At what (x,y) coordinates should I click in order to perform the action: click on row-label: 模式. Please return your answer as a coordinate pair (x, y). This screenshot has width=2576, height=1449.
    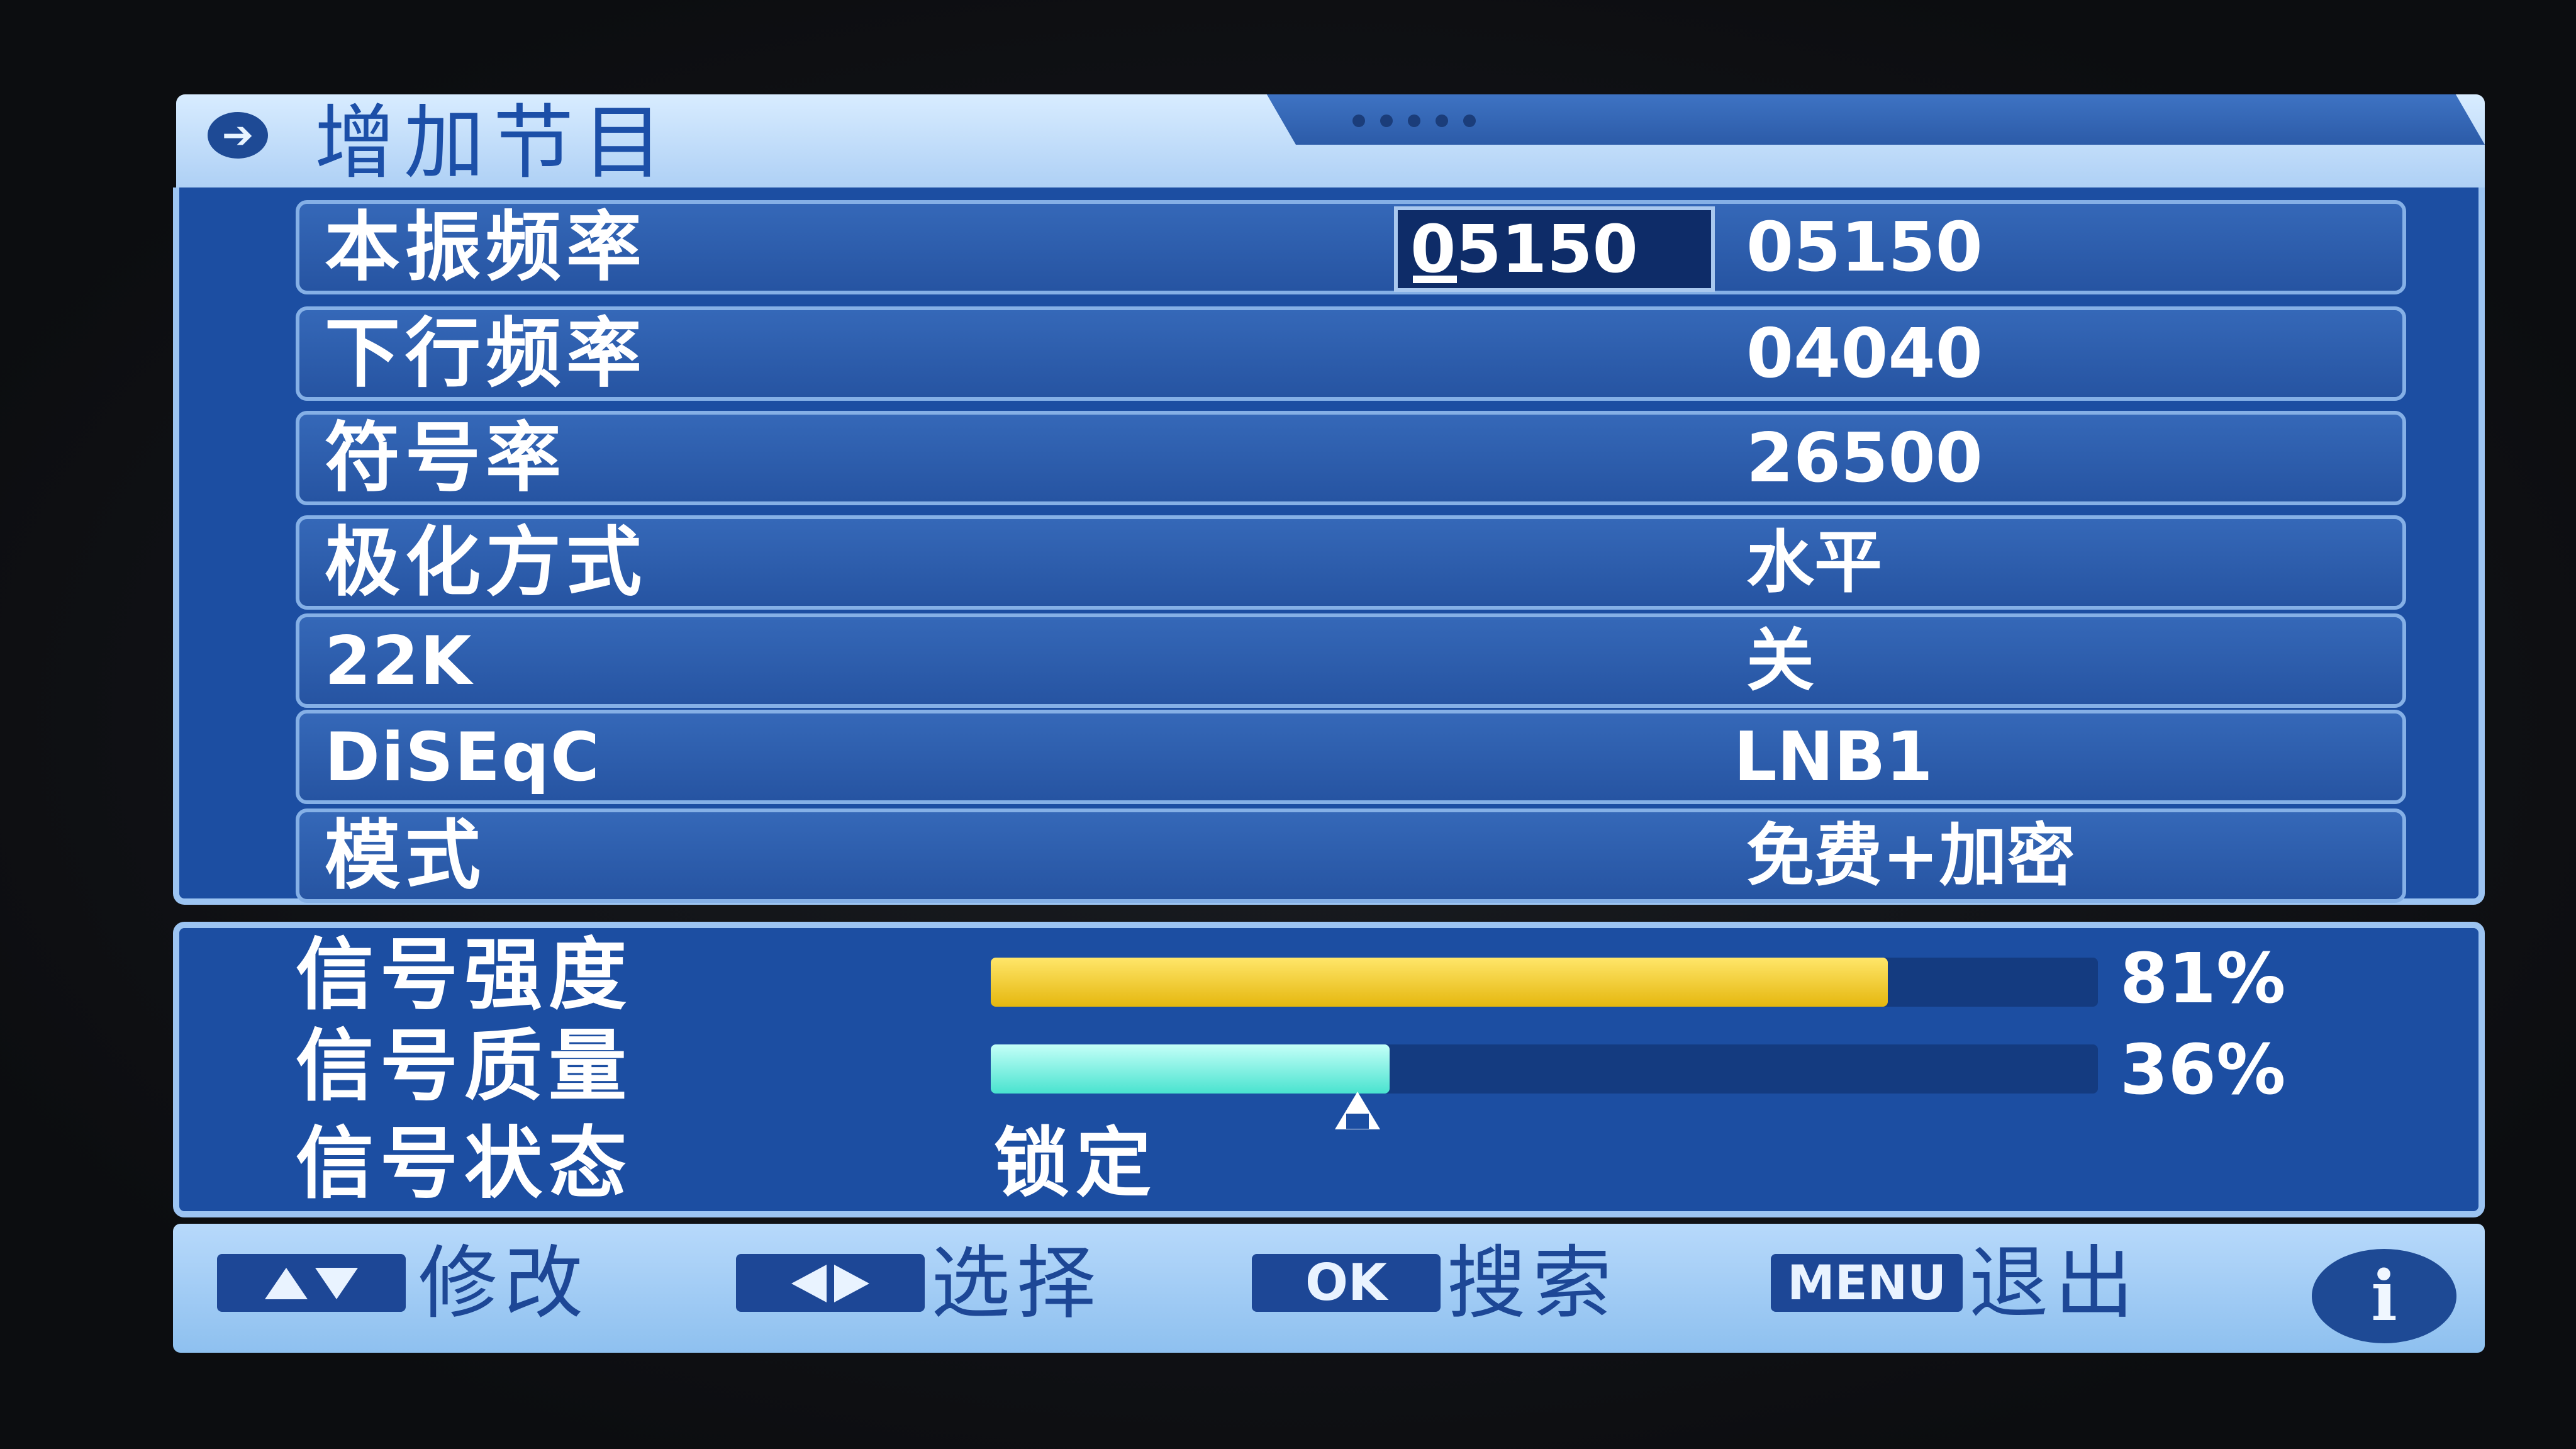
    Looking at the image, I should click on (405, 856).